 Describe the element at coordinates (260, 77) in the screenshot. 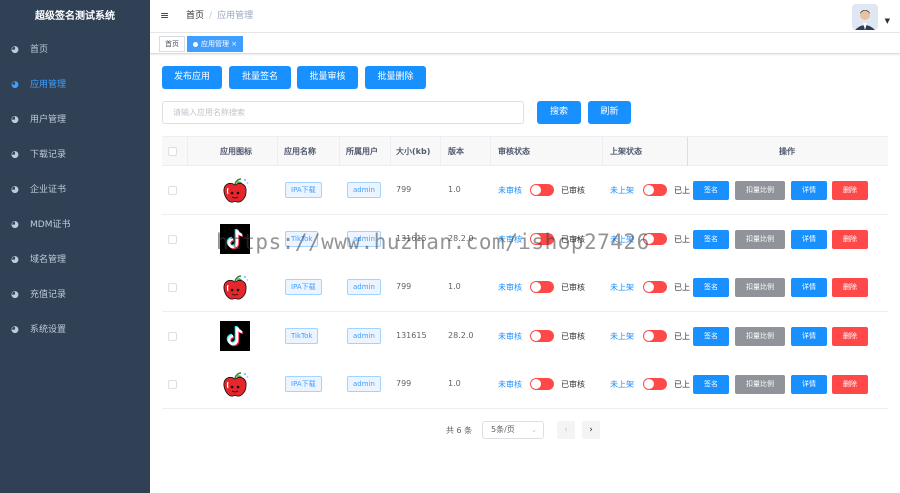

I see `batch-sign-button: 批量签名` at that location.